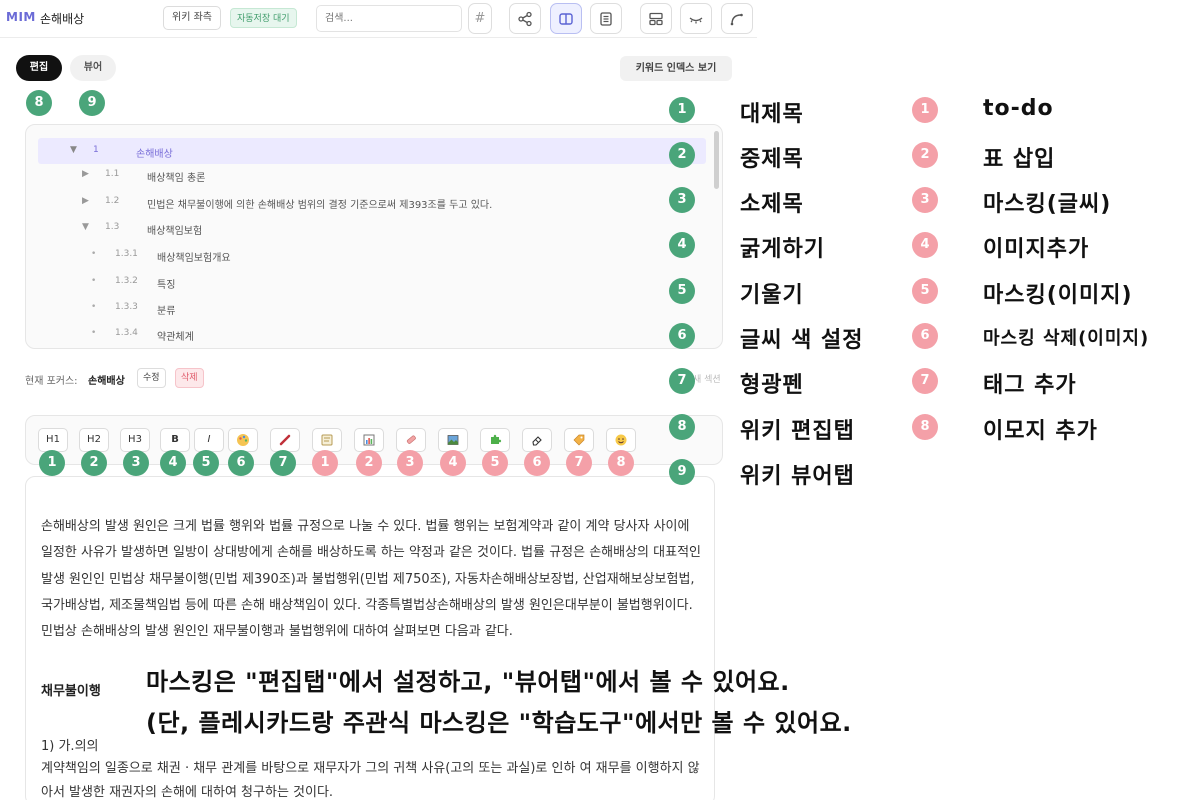  I want to click on legend-pink-label: to-do, so click(1018, 108).